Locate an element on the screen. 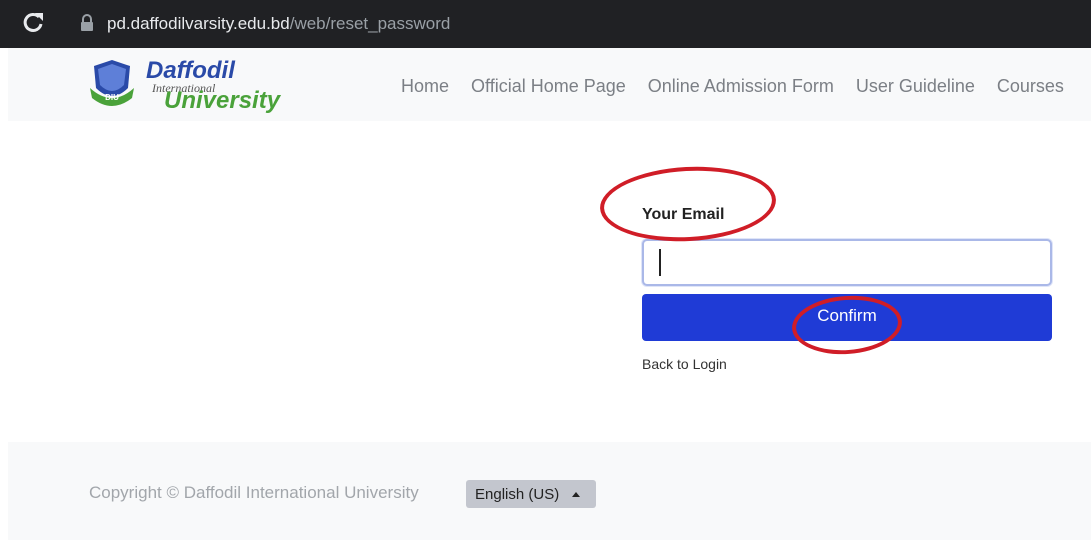  nav-home: Home is located at coordinates (425, 86).